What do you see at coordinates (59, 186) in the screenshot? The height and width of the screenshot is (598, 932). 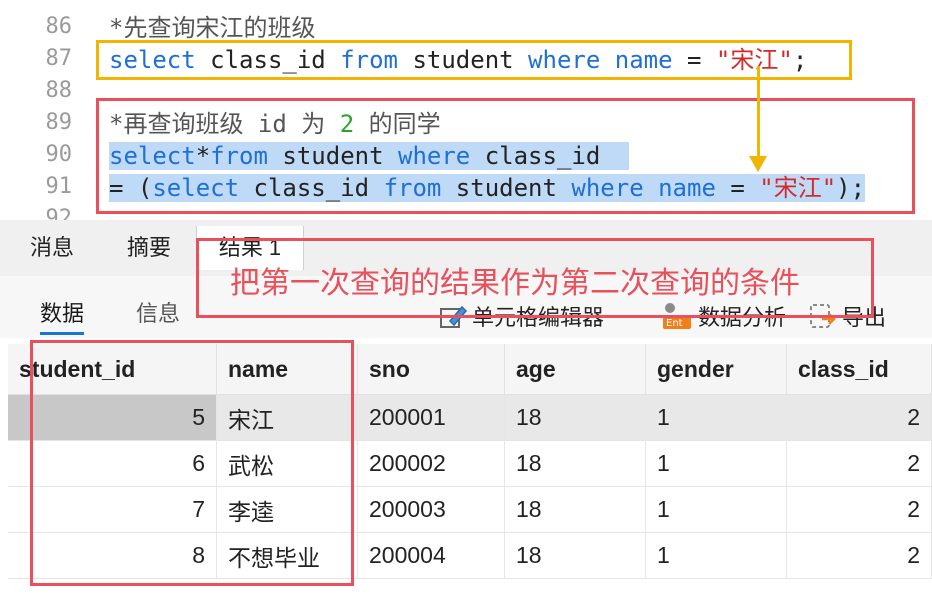 I see `line-number: 91` at bounding box center [59, 186].